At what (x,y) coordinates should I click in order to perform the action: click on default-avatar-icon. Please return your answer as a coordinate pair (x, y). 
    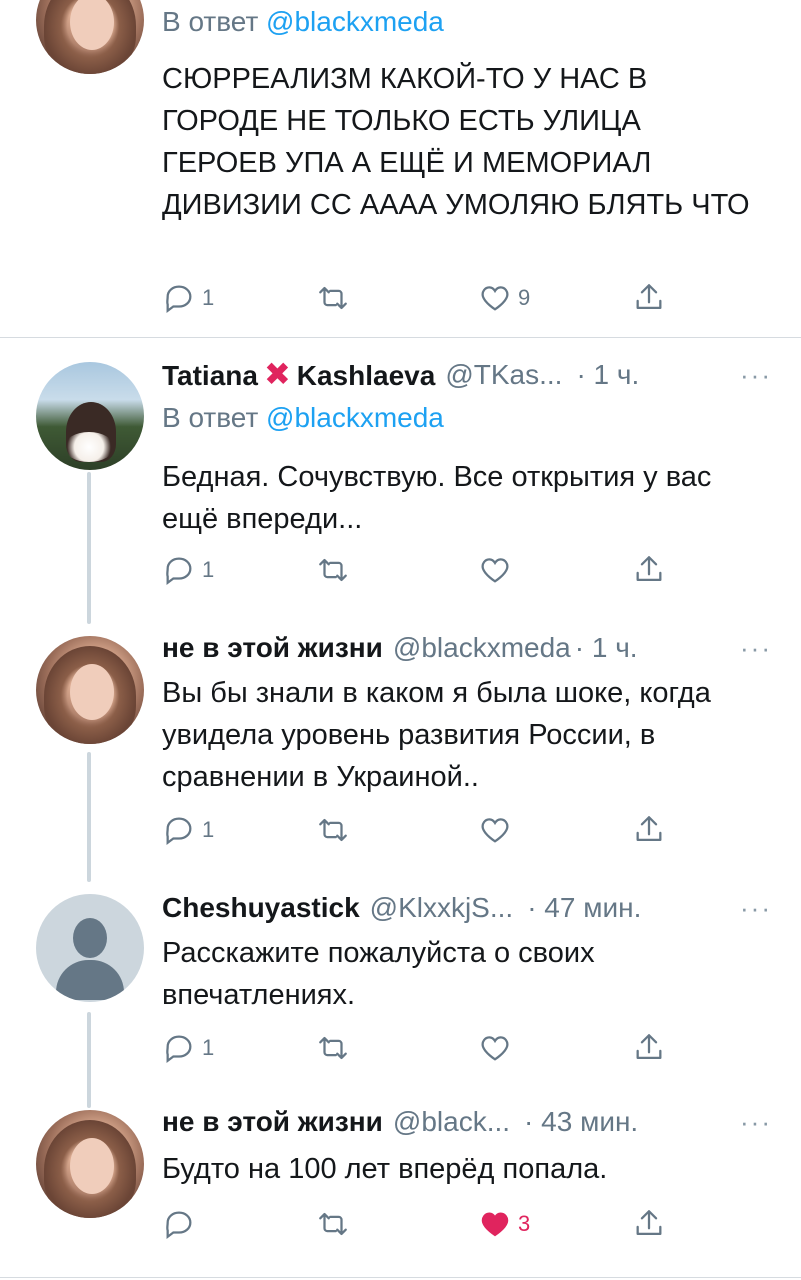
    Looking at the image, I should click on (90, 948).